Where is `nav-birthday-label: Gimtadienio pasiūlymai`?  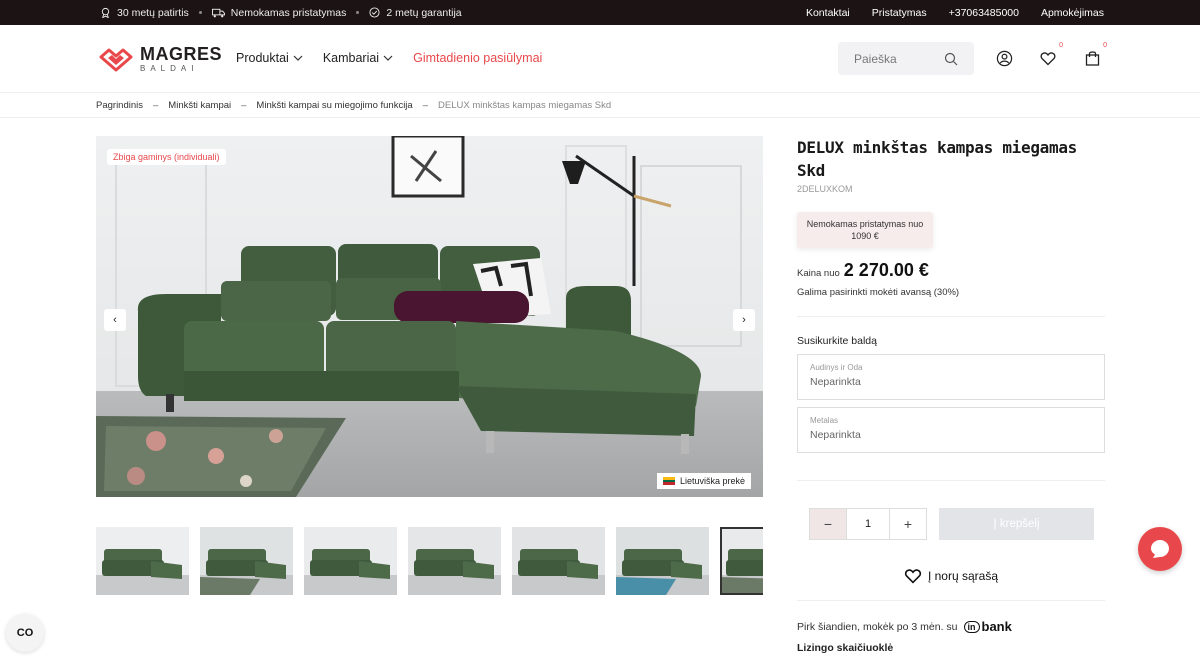
nav-birthday-label: Gimtadienio pasiūlymai is located at coordinates (478, 58).